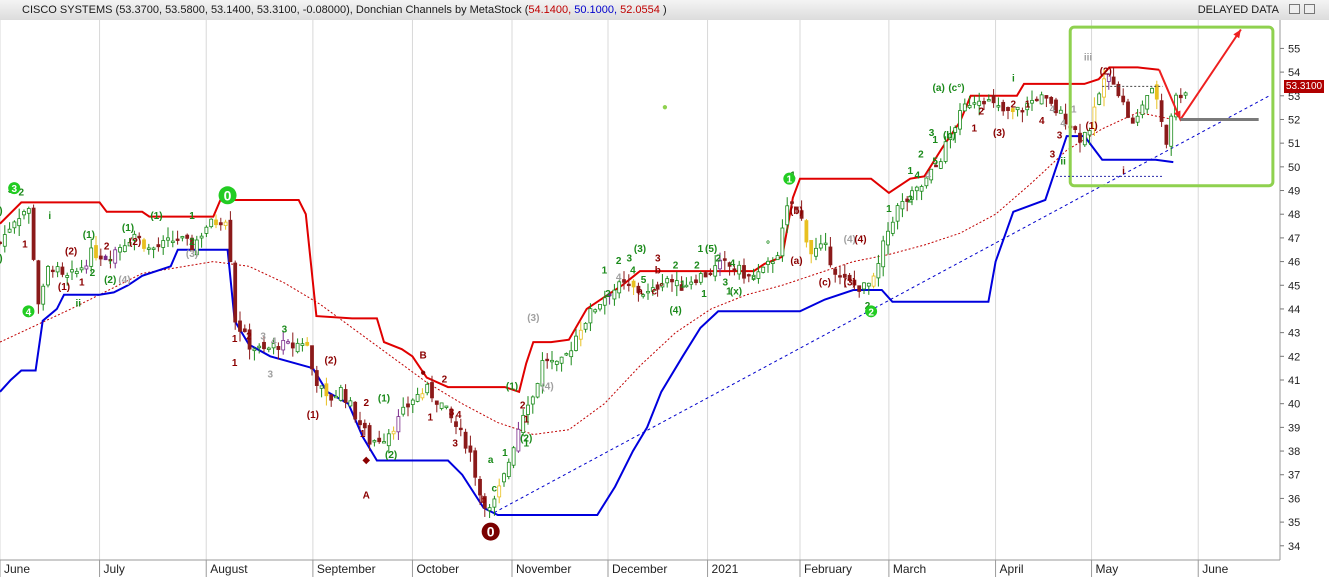 This screenshot has height=583, width=1329. I want to click on restore-window-button, so click(1294, 9).